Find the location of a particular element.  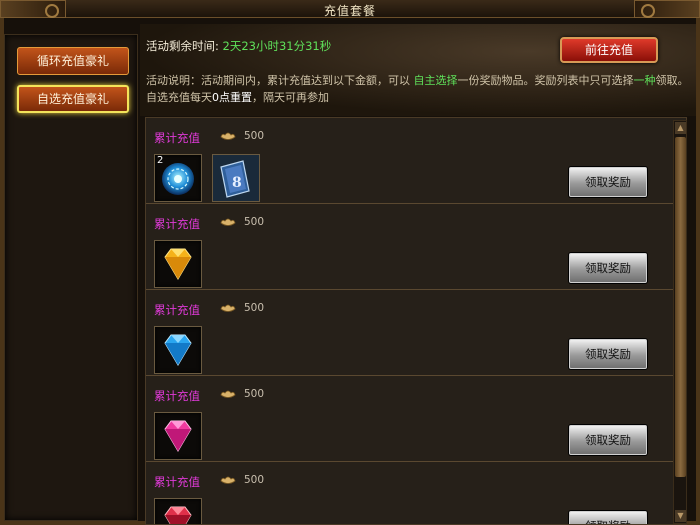

desc-text: 活动说明：活动期间内，累计充值达到以下金额，可以 is located at coordinates (278, 80).